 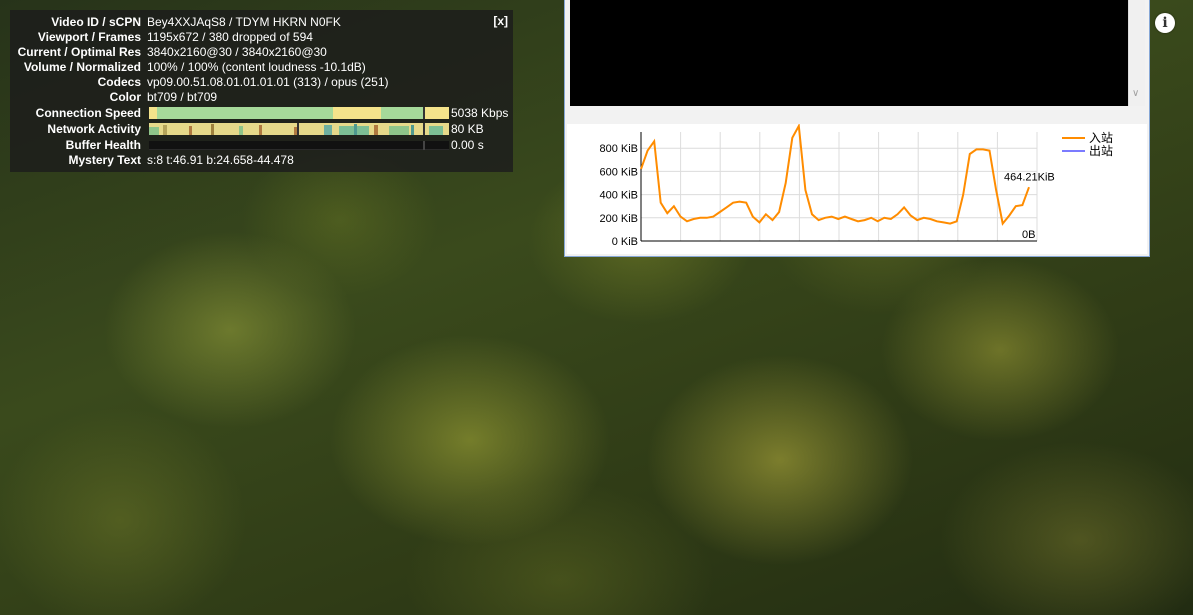 I want to click on stat-value: 100% / 100% (content loudness -10.1dB), so click(x=256, y=67).